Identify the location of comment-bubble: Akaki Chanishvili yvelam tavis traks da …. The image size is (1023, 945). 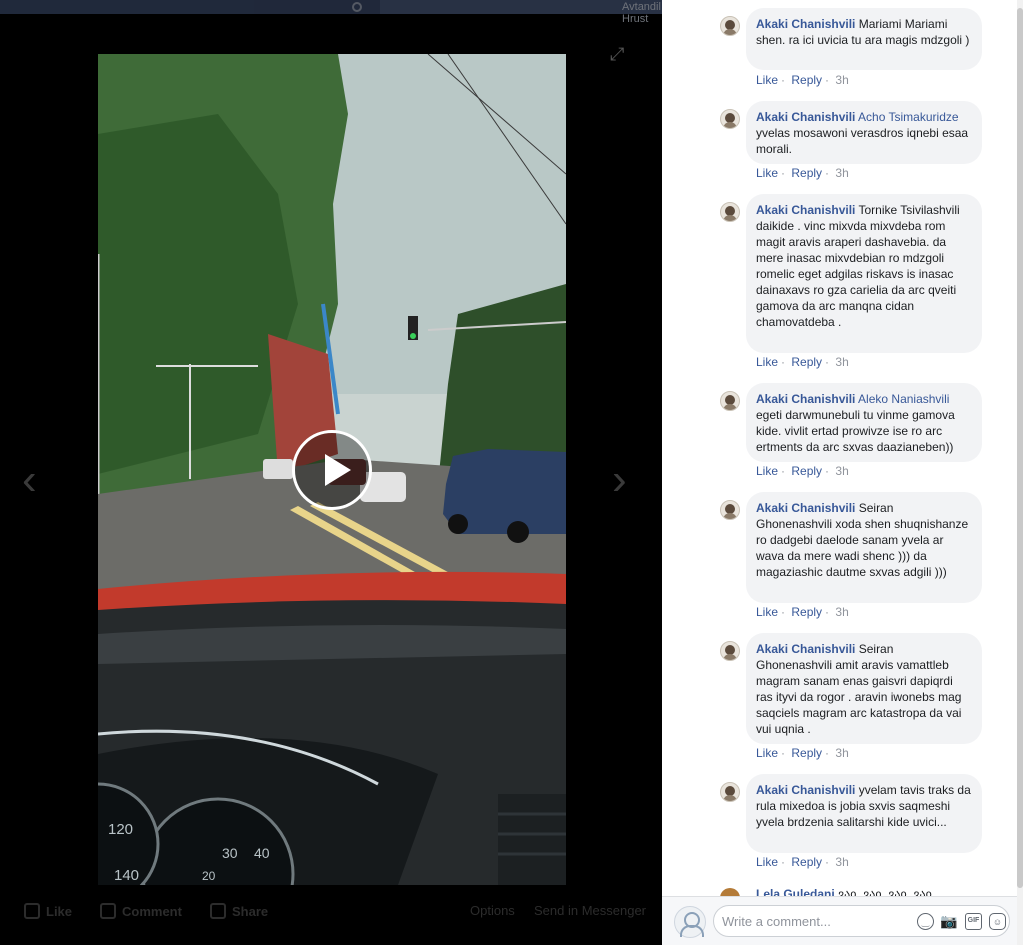
(864, 813).